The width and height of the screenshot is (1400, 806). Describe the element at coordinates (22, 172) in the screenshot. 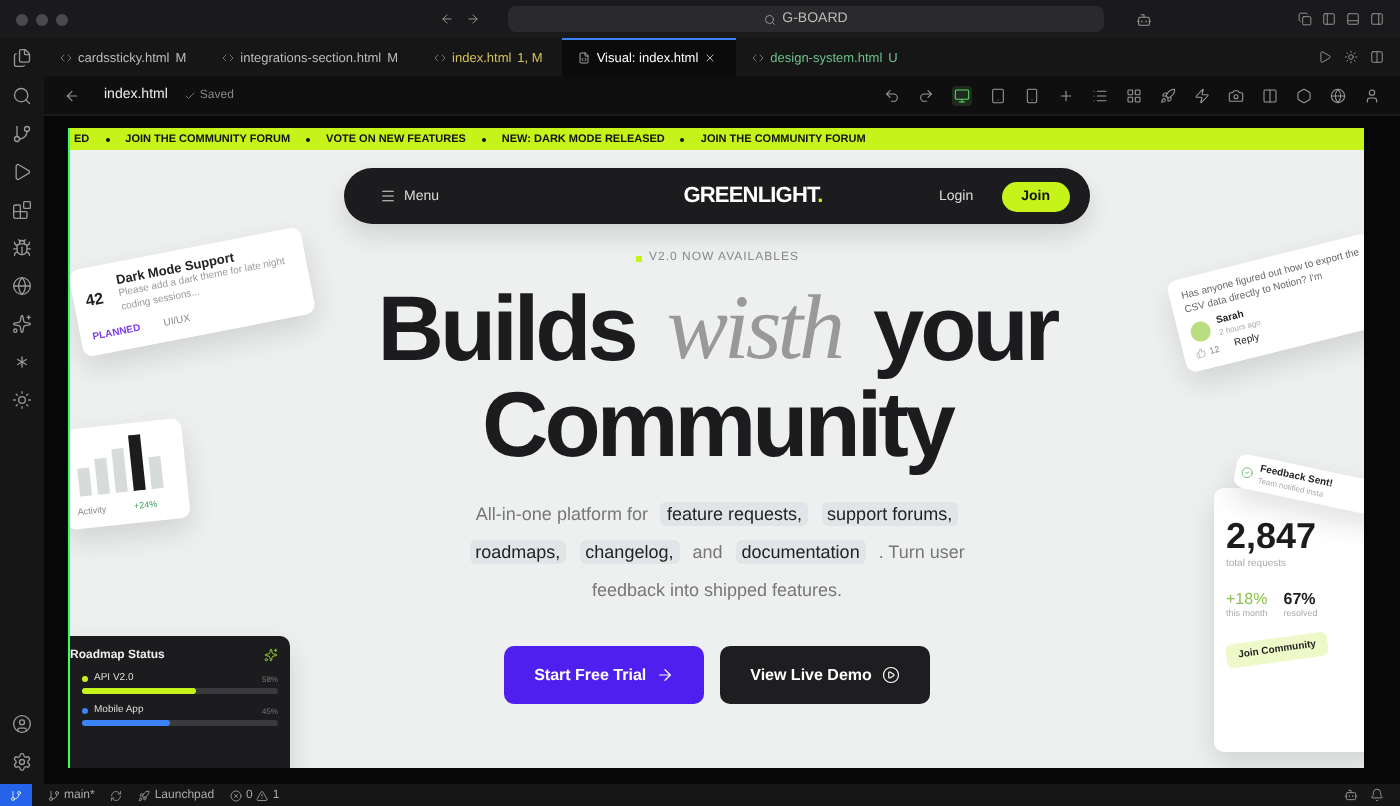

I see `run-debug-icon` at that location.